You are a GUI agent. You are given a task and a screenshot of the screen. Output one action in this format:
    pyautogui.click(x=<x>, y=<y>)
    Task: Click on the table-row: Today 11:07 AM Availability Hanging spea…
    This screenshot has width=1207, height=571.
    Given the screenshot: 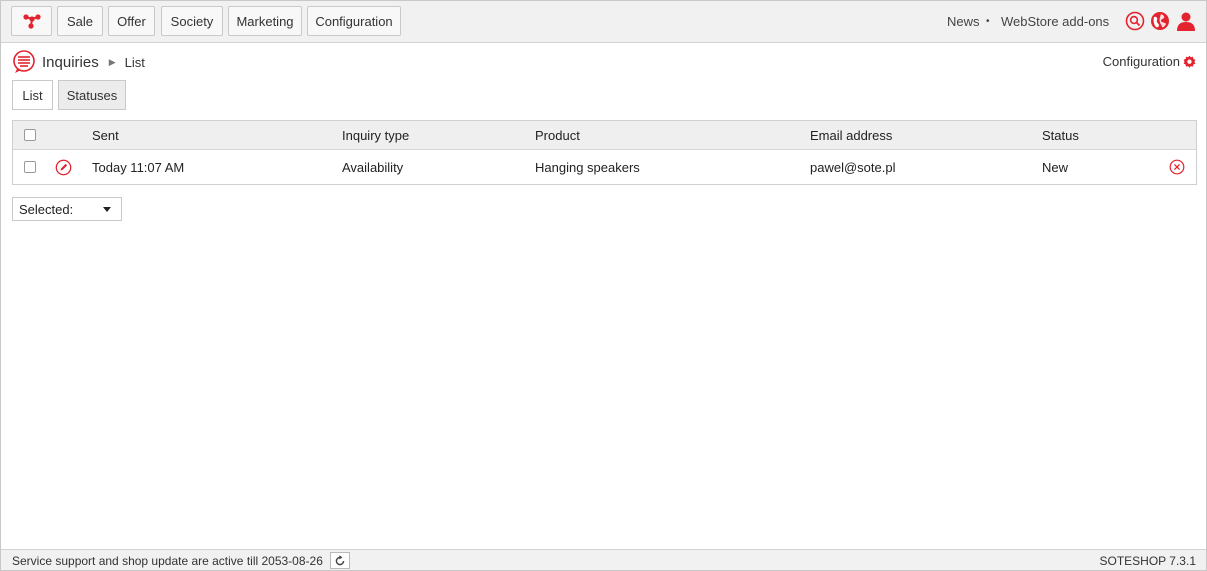 What is the action you would take?
    pyautogui.click(x=604, y=167)
    